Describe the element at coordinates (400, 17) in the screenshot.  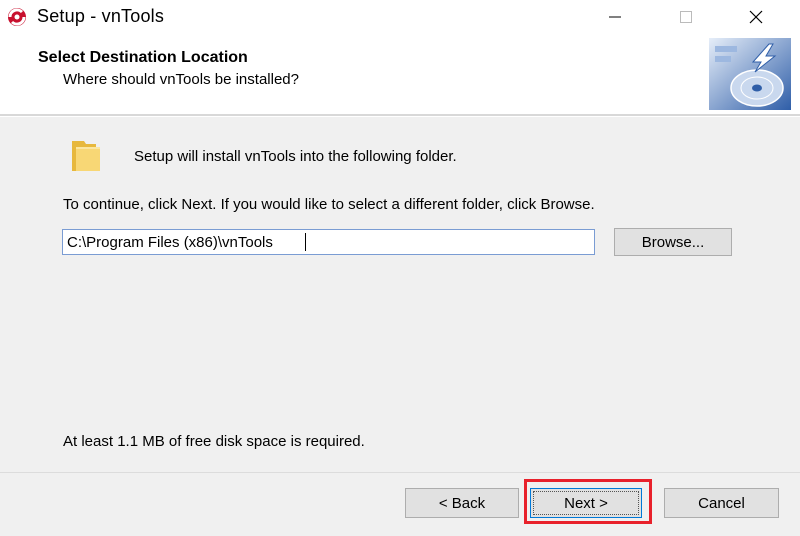
I see `title-bar: Setup - vnTools` at that location.